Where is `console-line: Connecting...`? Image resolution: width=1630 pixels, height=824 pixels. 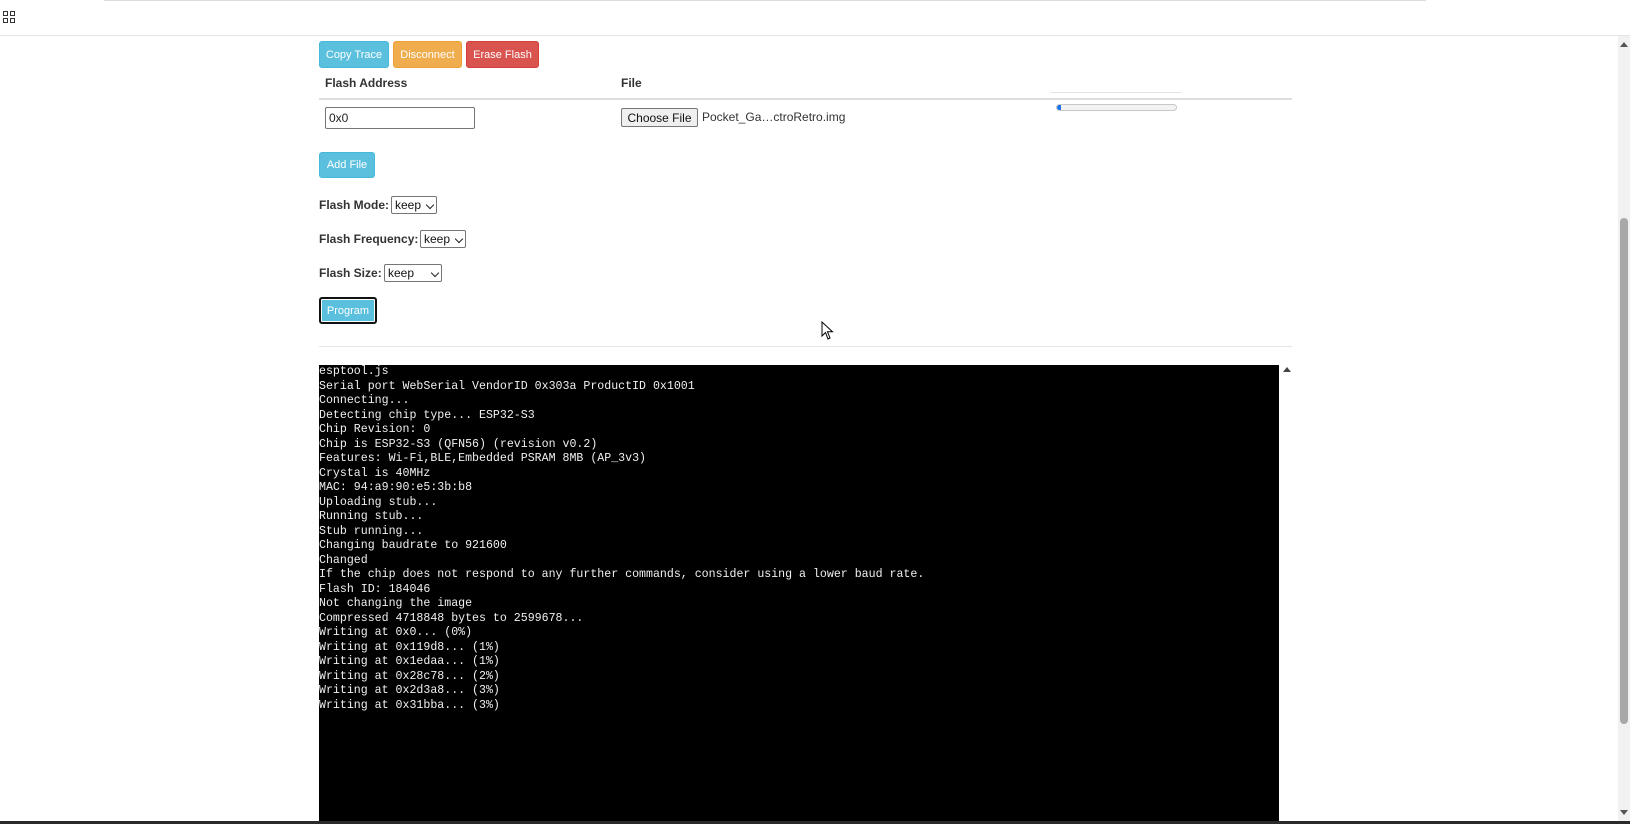
console-line: Connecting... is located at coordinates (364, 400).